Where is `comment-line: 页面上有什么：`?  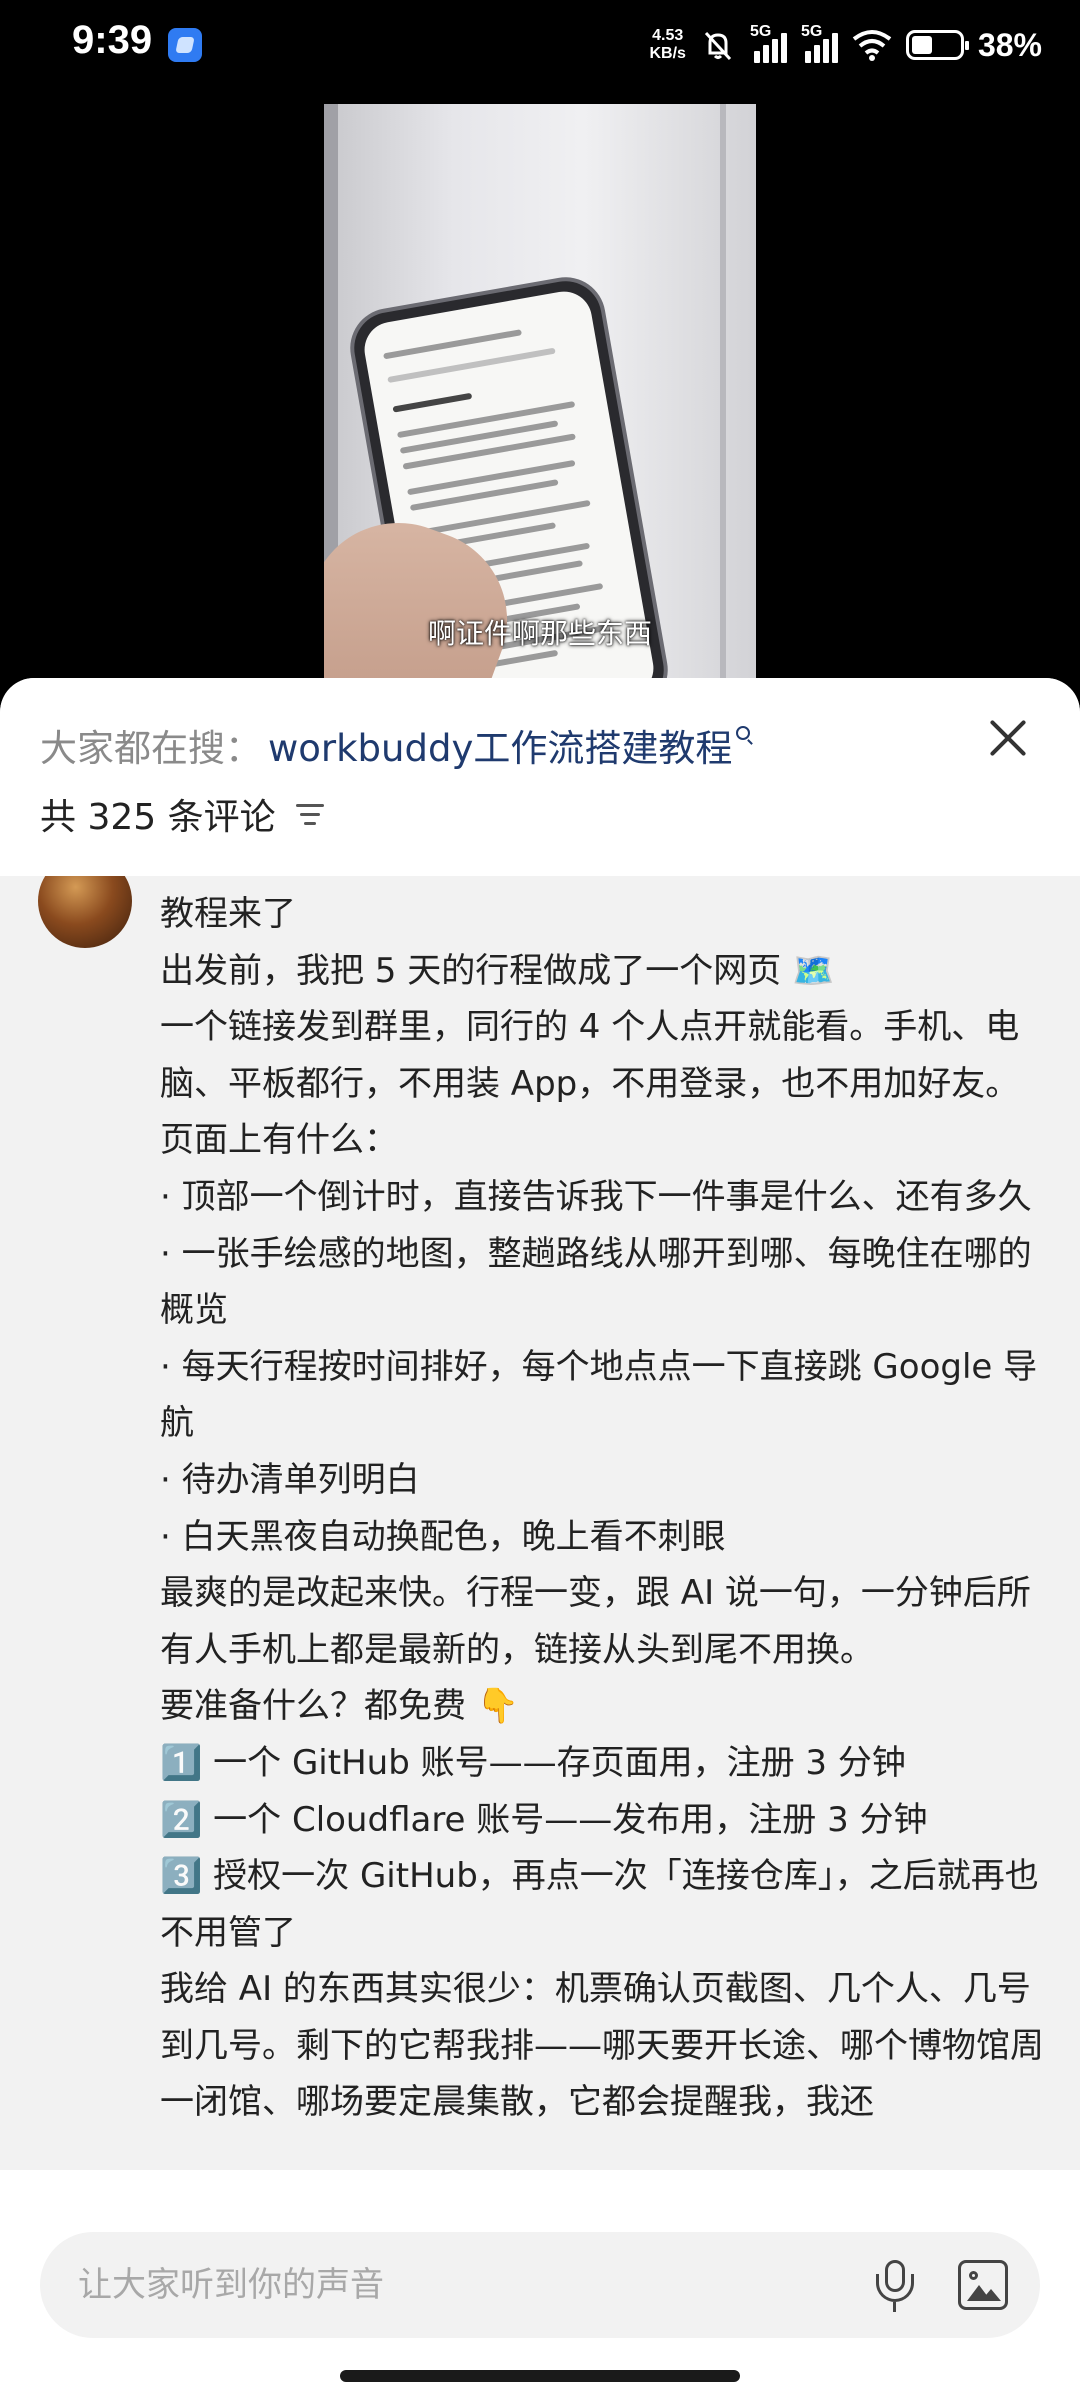 comment-line: 页面上有什么： is located at coordinates (279, 1140).